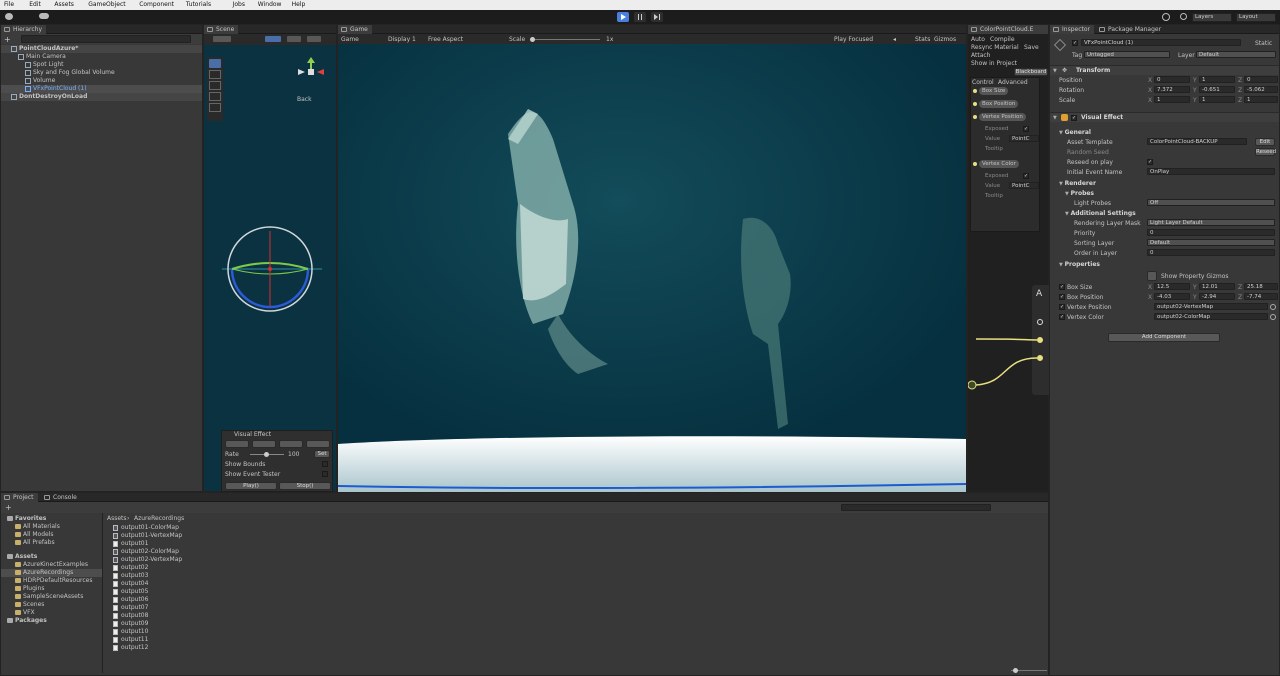  Describe the element at coordinates (980, 55) in the screenshot. I see `vfx-attach-button: Attach` at that location.